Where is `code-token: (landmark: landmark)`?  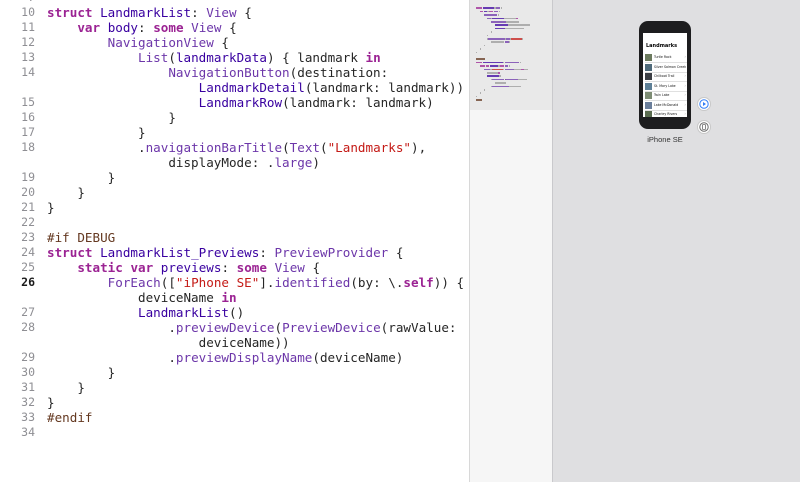 code-token: (landmark: landmark) is located at coordinates (358, 102).